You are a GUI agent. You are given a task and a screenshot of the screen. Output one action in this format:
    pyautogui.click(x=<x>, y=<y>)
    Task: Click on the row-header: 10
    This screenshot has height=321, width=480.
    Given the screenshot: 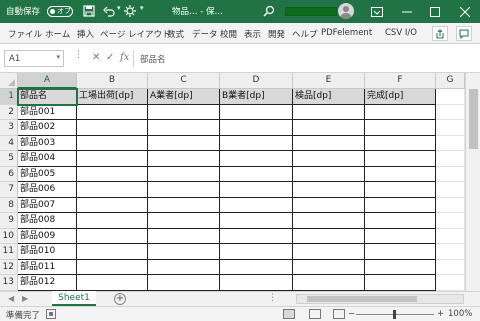 What is the action you would take?
    pyautogui.click(x=9, y=236)
    